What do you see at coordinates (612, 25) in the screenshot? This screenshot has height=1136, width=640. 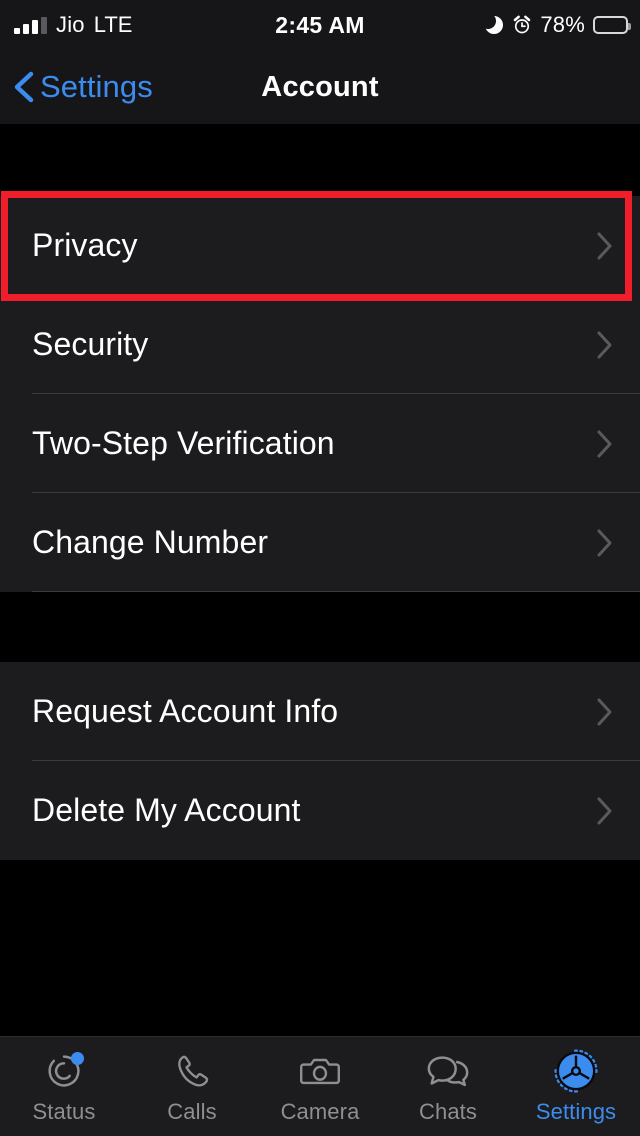 I see `battery-icon` at bounding box center [612, 25].